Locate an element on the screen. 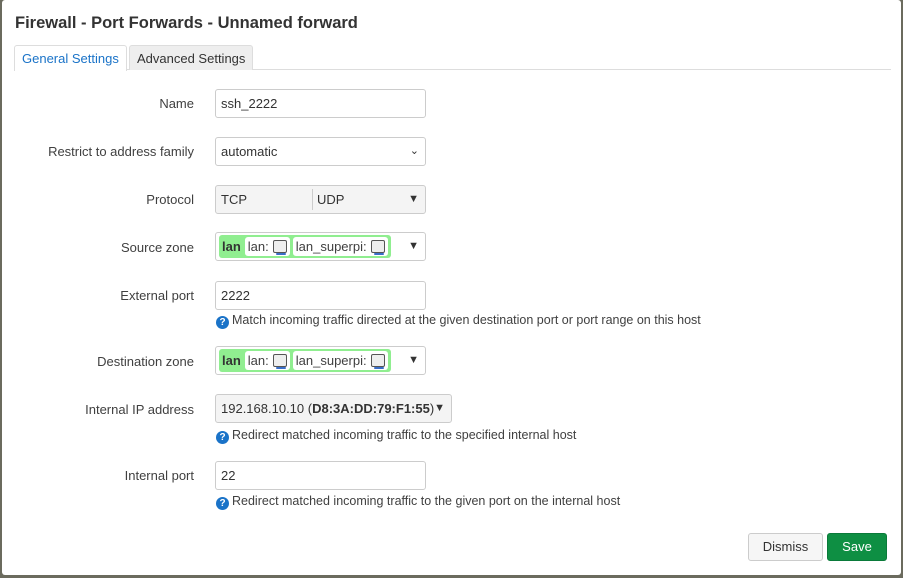  internal-port-input: 22 is located at coordinates (320, 475).